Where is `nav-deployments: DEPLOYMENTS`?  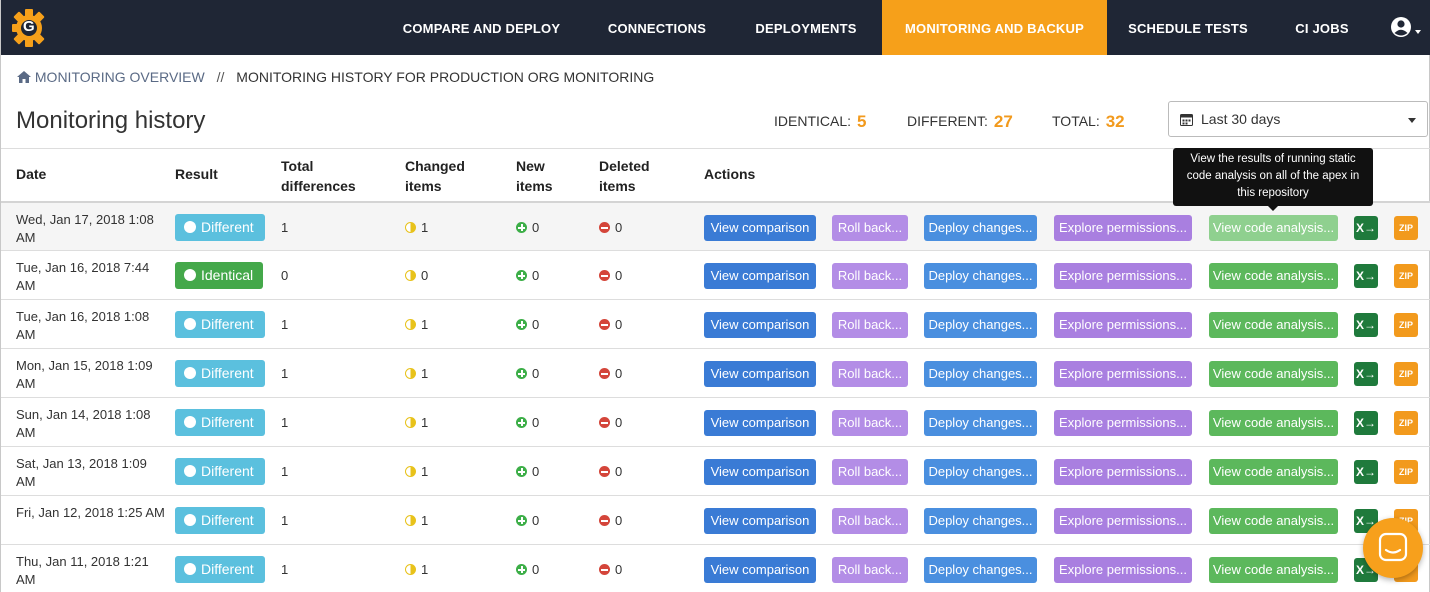
nav-deployments: DEPLOYMENTS is located at coordinates (806, 27).